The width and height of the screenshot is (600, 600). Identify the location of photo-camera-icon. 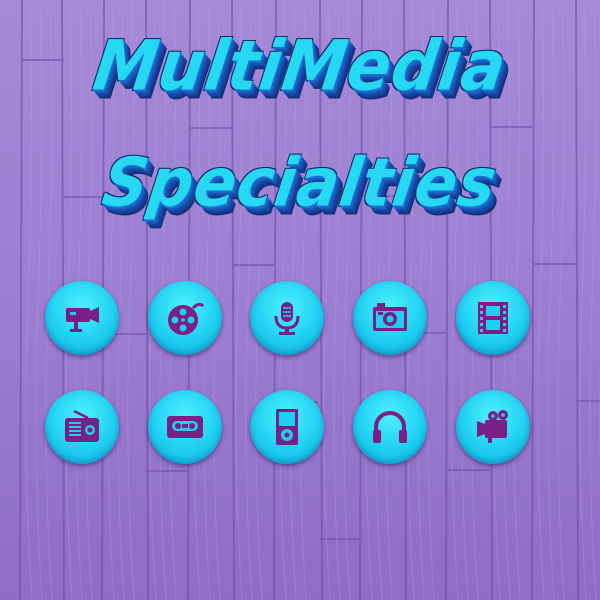
(390, 317).